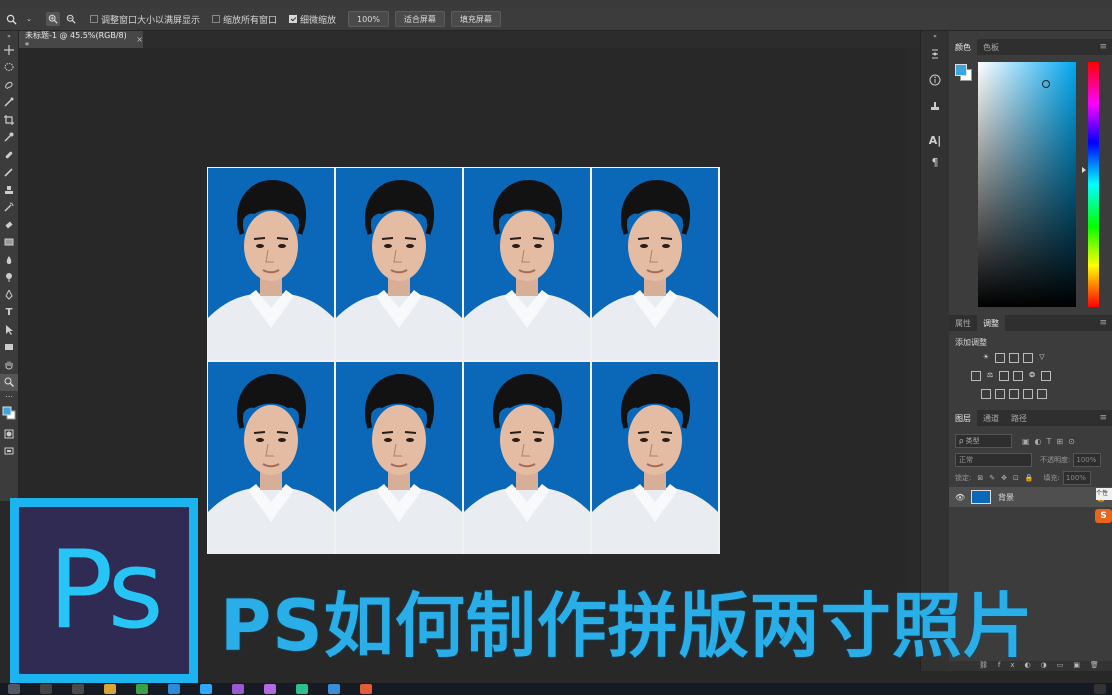  What do you see at coordinates (1030, 497) in the screenshot?
I see `layer-row-background: 👁 背景 🔒` at bounding box center [1030, 497].